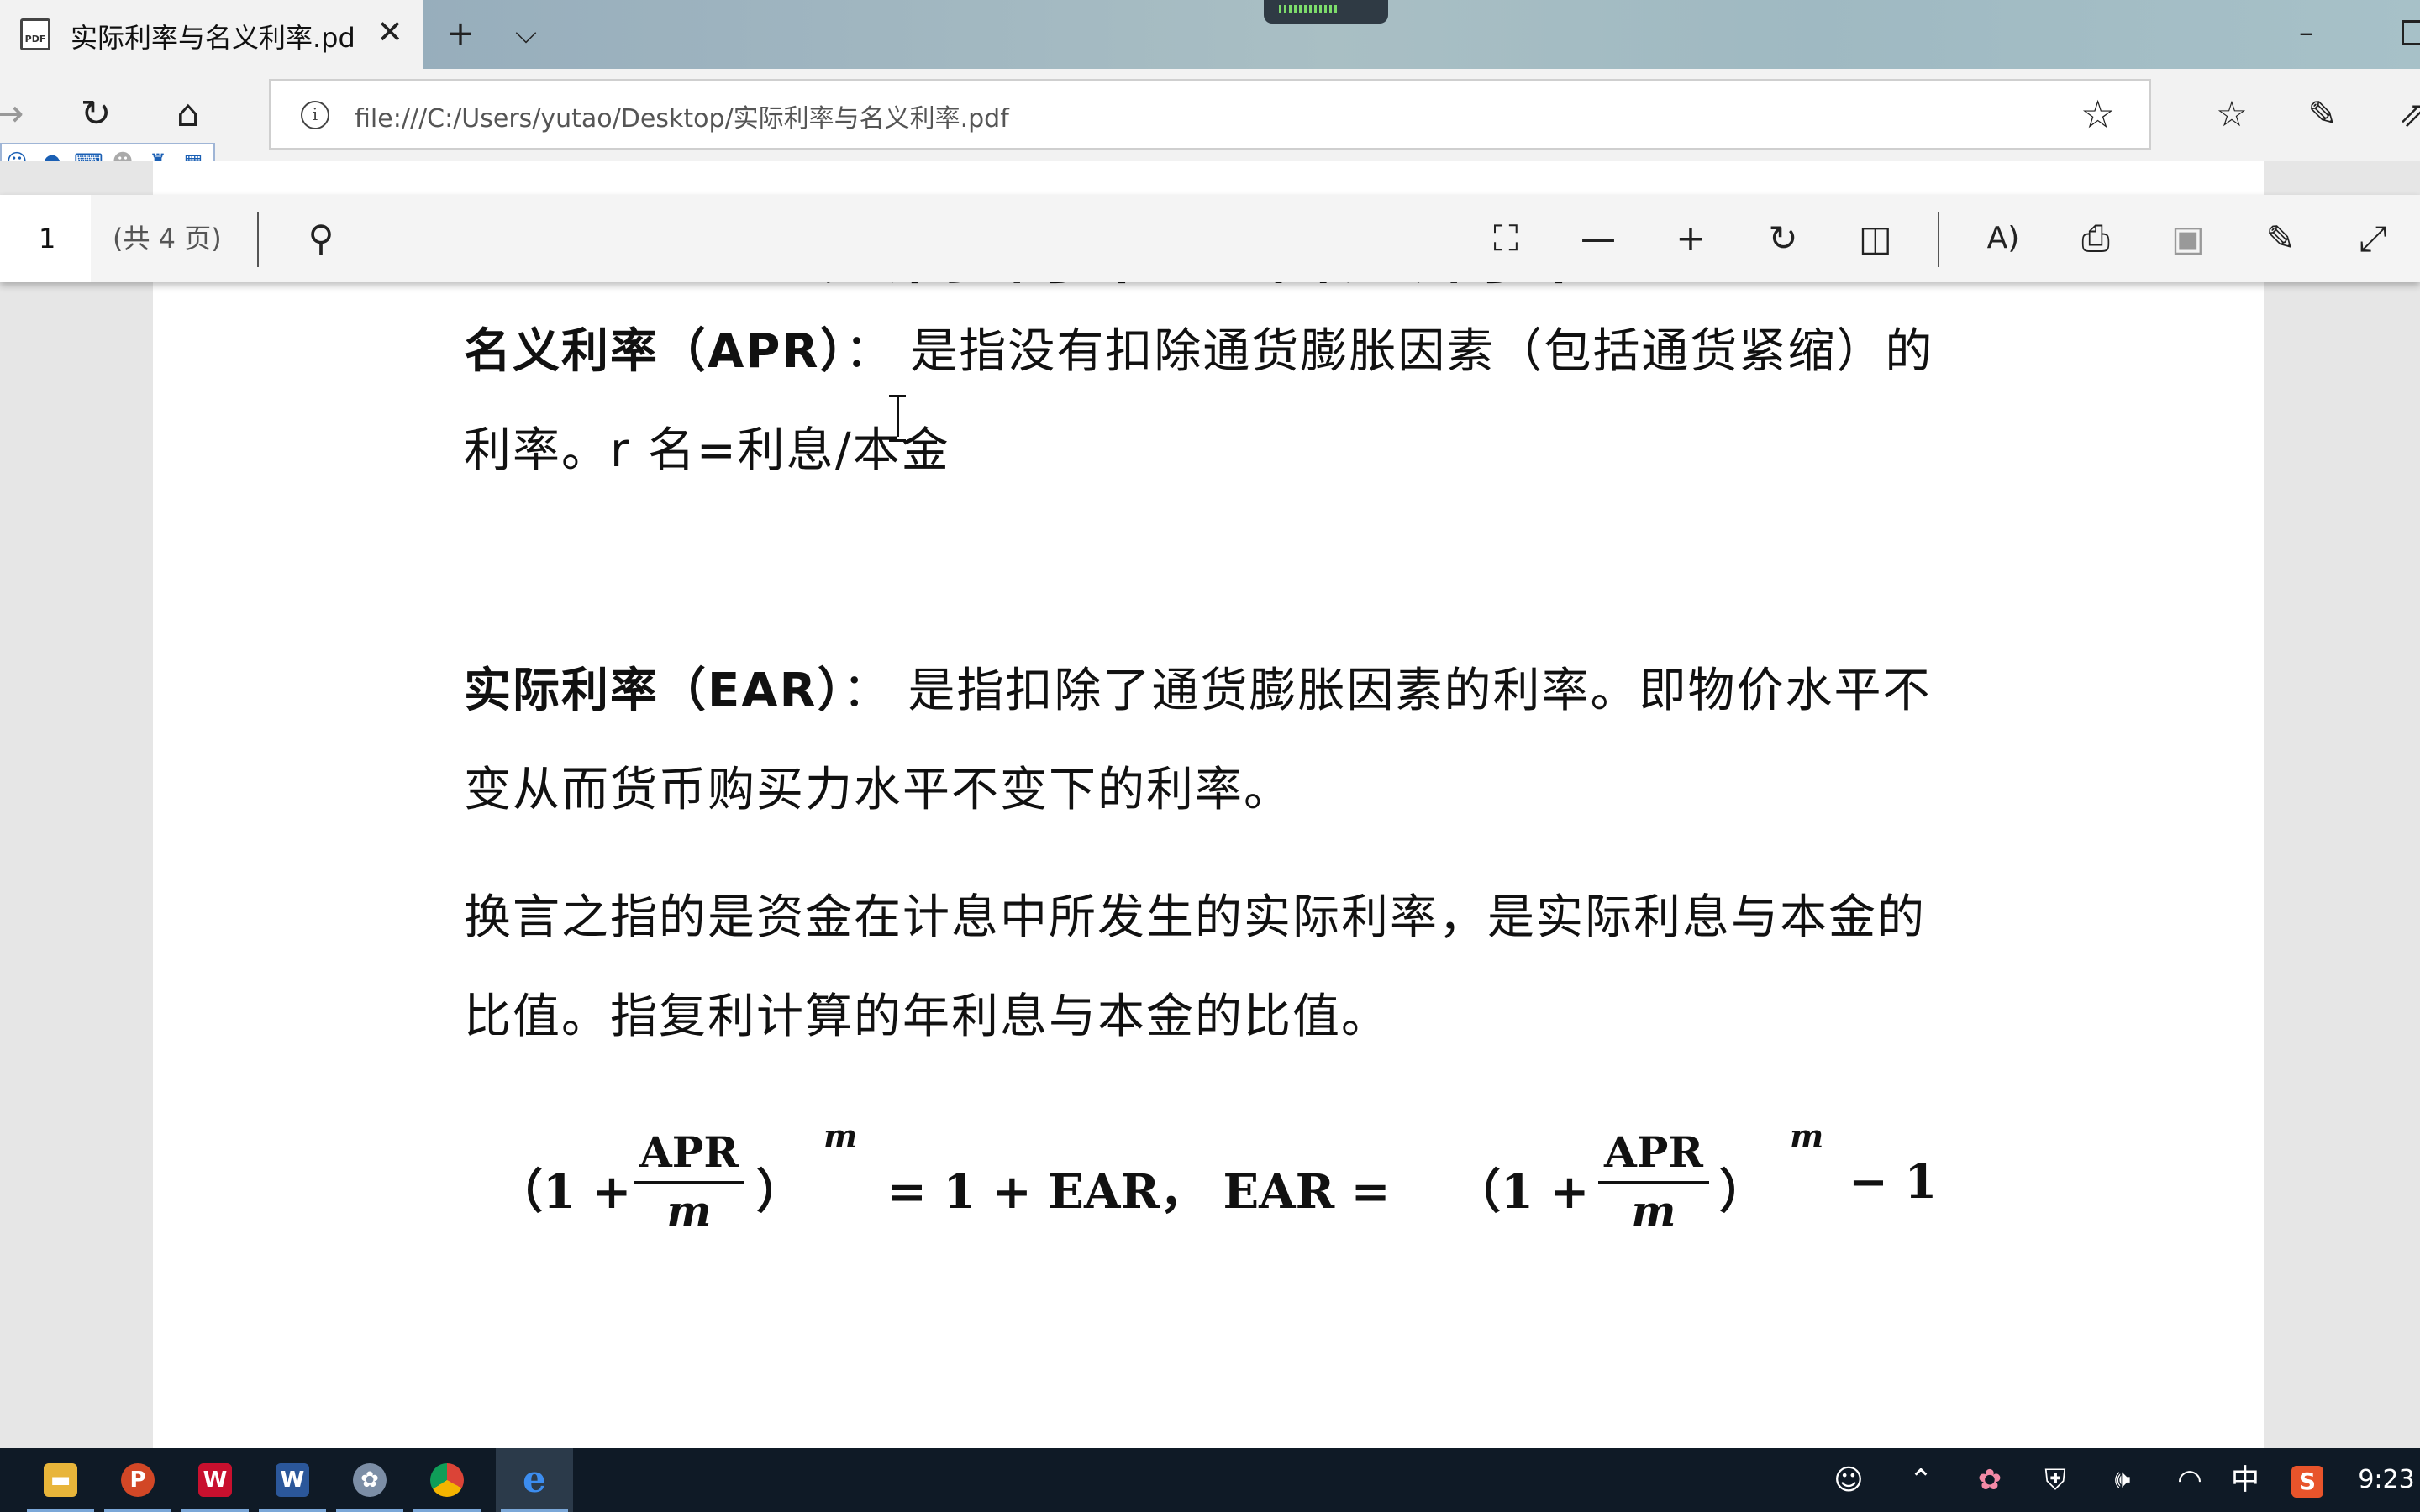 Image resolution: width=2420 pixels, height=1512 pixels. Describe the element at coordinates (1742, 1192) in the screenshot. I see `formula-right-close: ）` at that location.